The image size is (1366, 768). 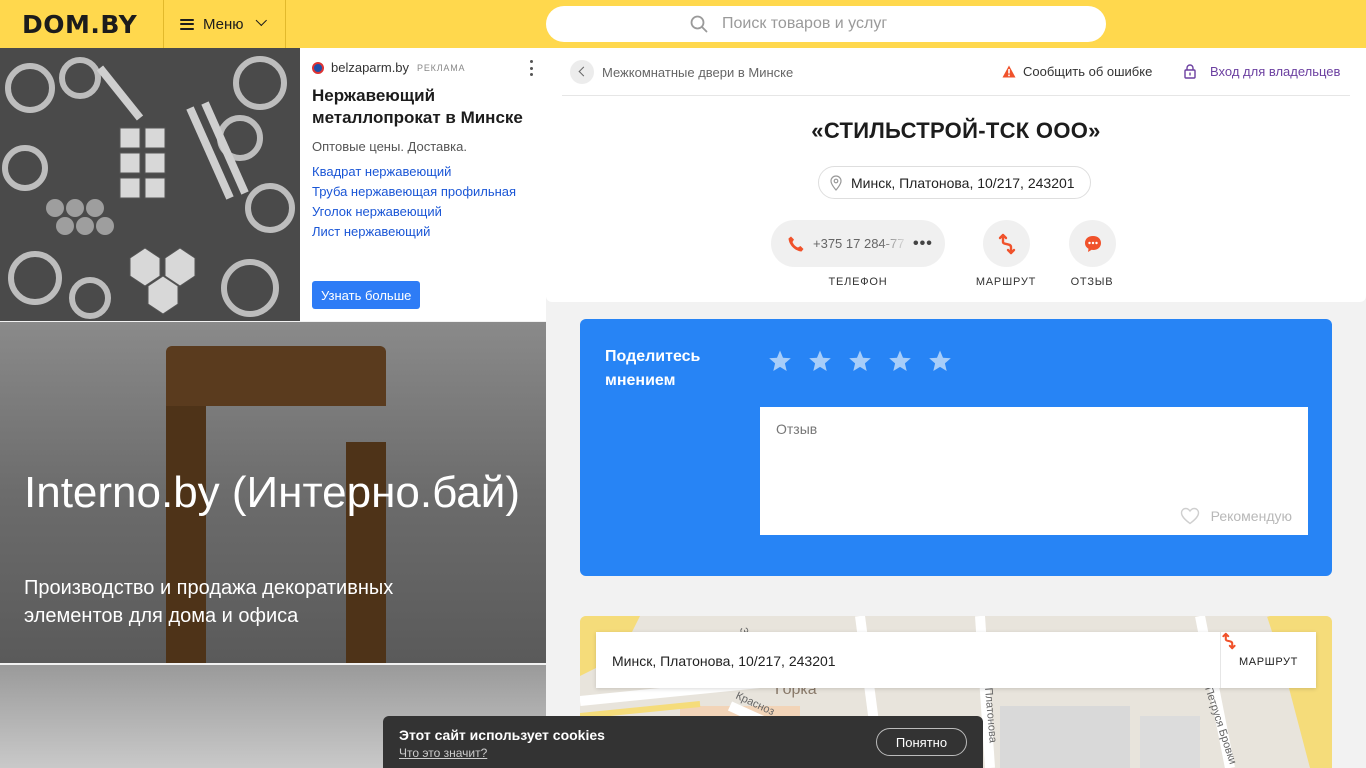 What do you see at coordinates (1088, 71) in the screenshot?
I see `report-error-label: Сообщить об ошибке` at bounding box center [1088, 71].